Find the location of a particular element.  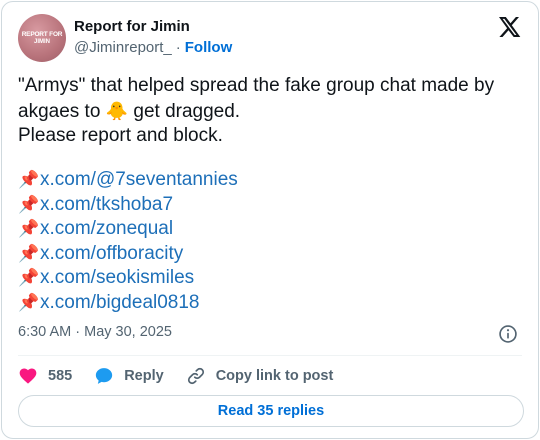

profile-link: x.com/bigdeal0818 is located at coordinates (120, 303).